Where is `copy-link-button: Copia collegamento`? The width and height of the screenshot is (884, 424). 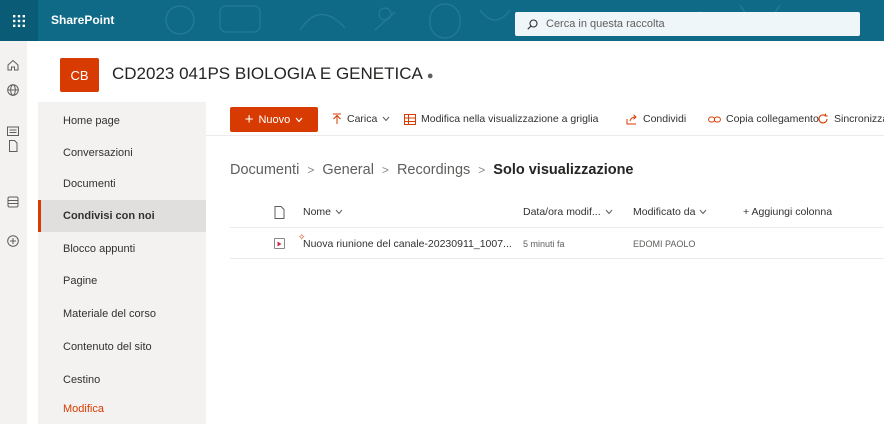 copy-link-button: Copia collegamento is located at coordinates (763, 119).